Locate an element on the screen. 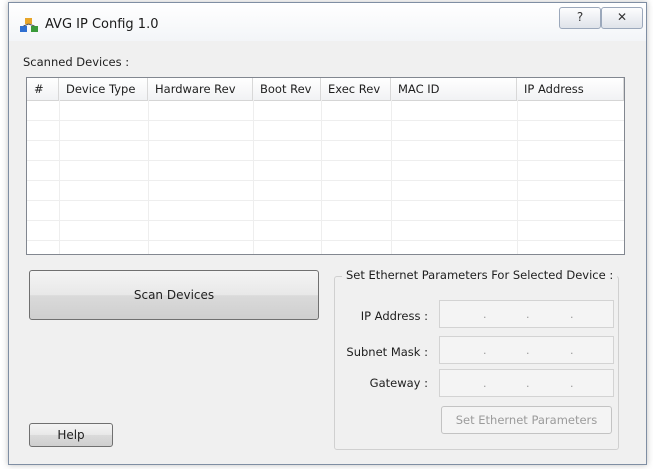 The image size is (653, 469). column-header-boot-rev: Boot Rev is located at coordinates (287, 89).